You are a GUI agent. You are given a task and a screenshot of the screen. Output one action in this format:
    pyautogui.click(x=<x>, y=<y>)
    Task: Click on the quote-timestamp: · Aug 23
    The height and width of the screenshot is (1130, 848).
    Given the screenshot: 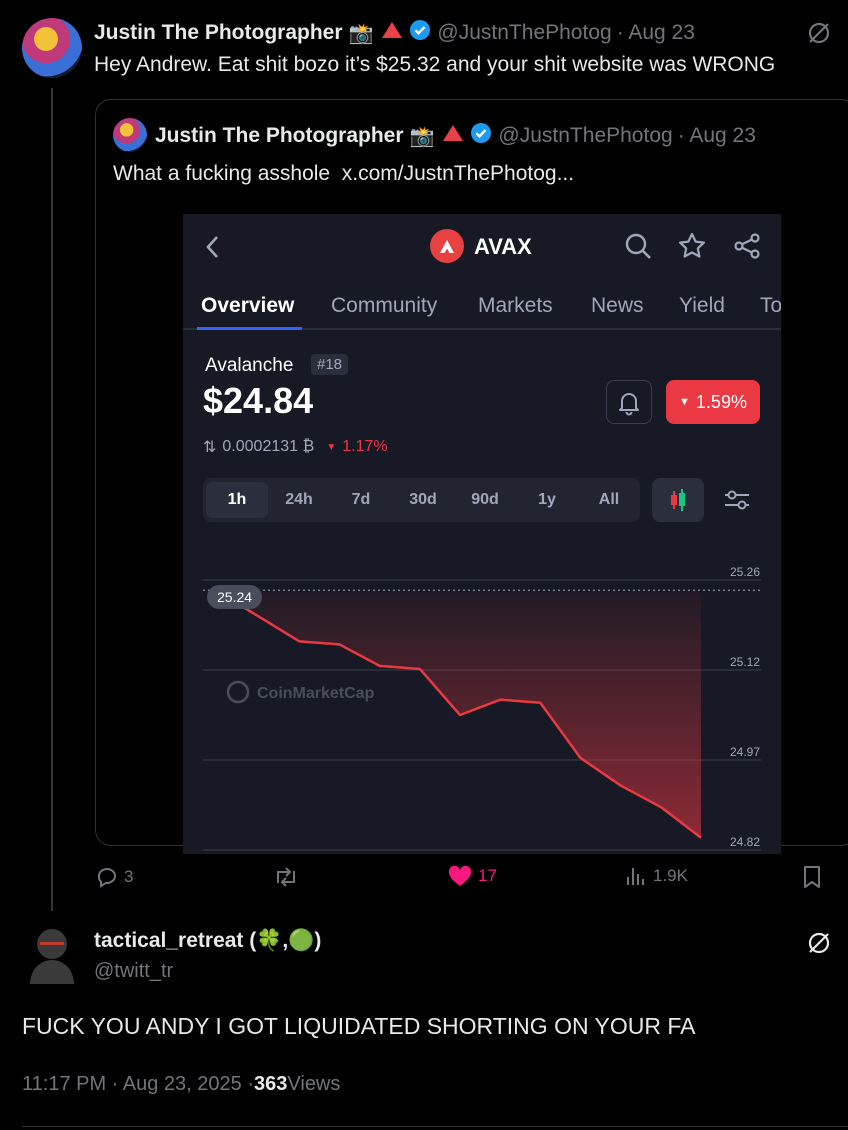 What is the action you would take?
    pyautogui.click(x=716, y=135)
    